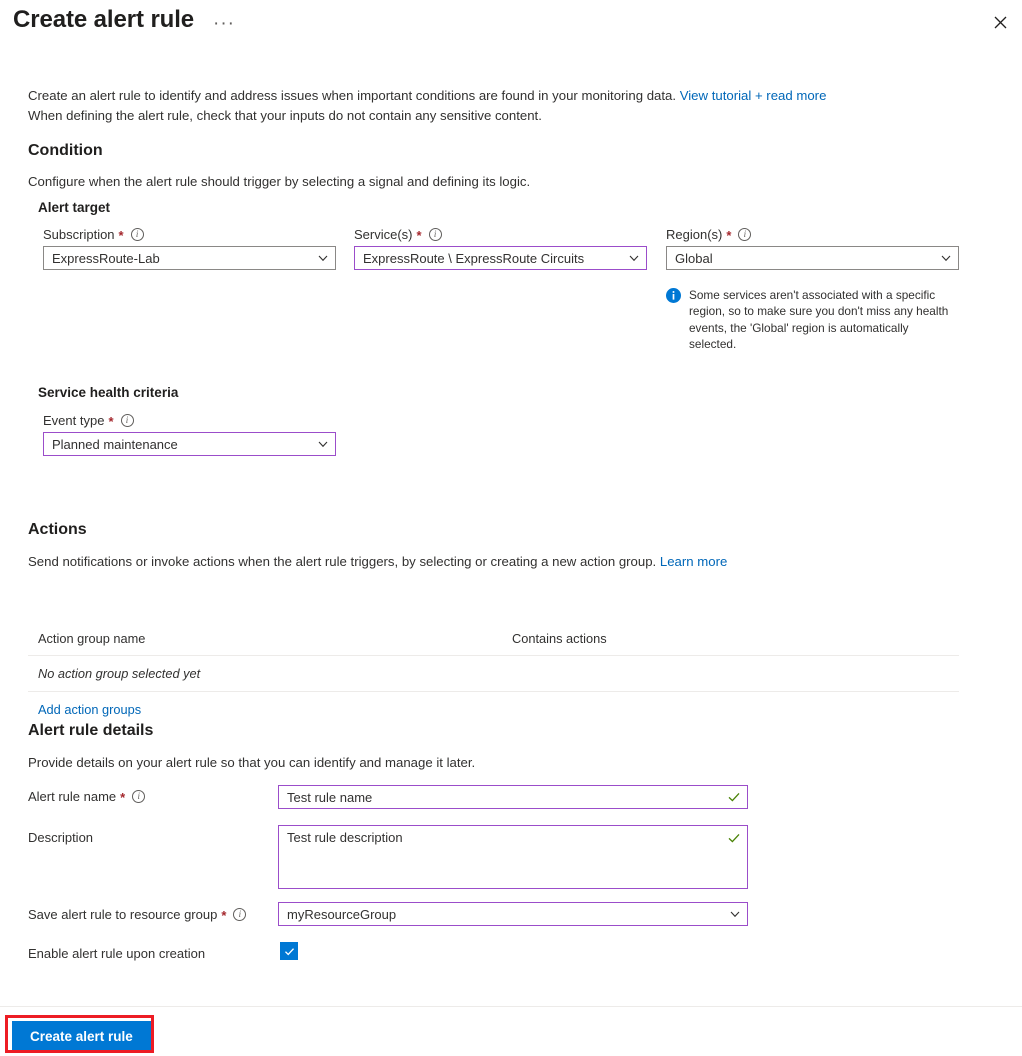 This screenshot has width=1022, height=1056. I want to click on resource-group-label: Save alert rule to resource group * i, so click(137, 915).